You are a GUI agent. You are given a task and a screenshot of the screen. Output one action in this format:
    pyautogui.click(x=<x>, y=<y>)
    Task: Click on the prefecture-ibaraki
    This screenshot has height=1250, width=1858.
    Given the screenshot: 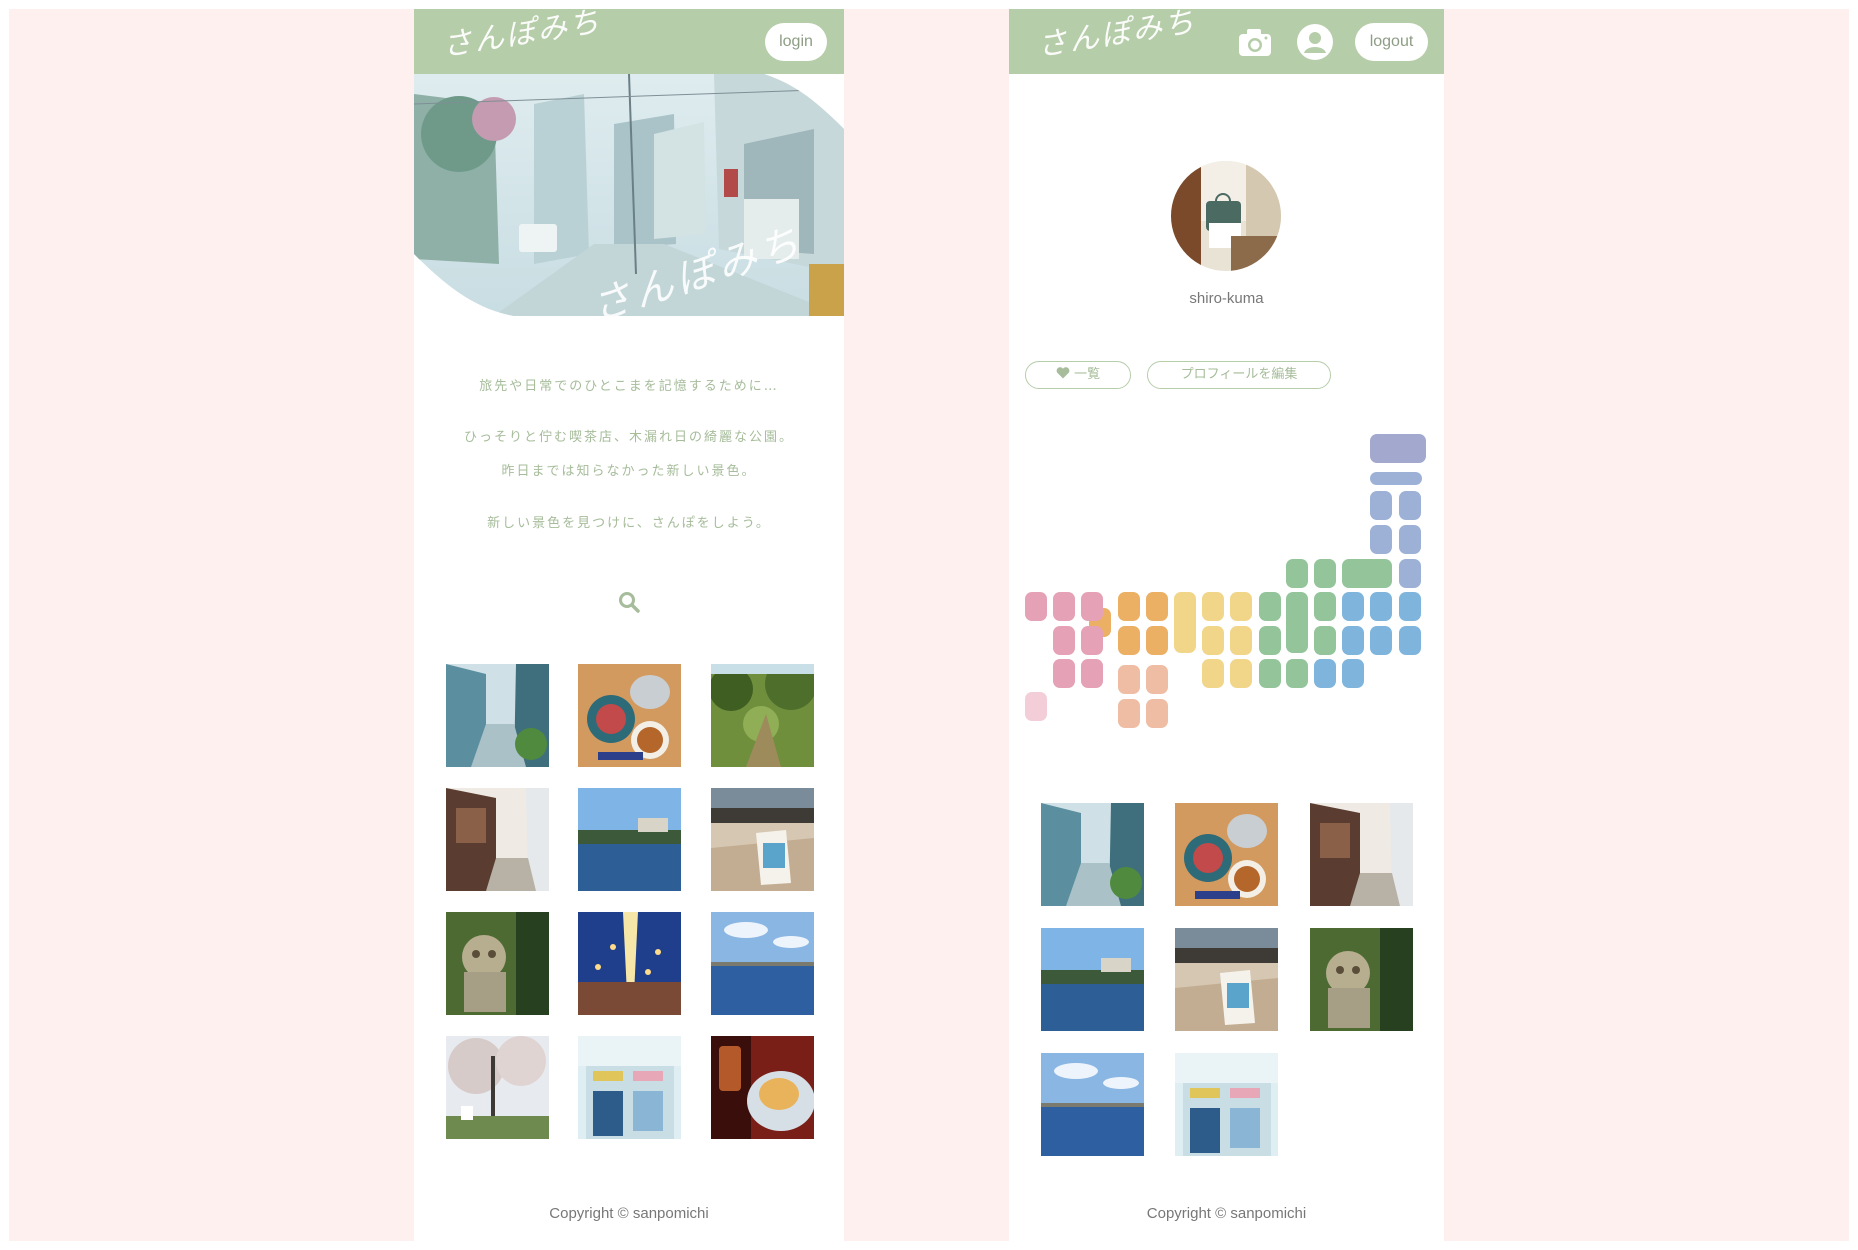 What is the action you would take?
    pyautogui.click(x=1410, y=606)
    